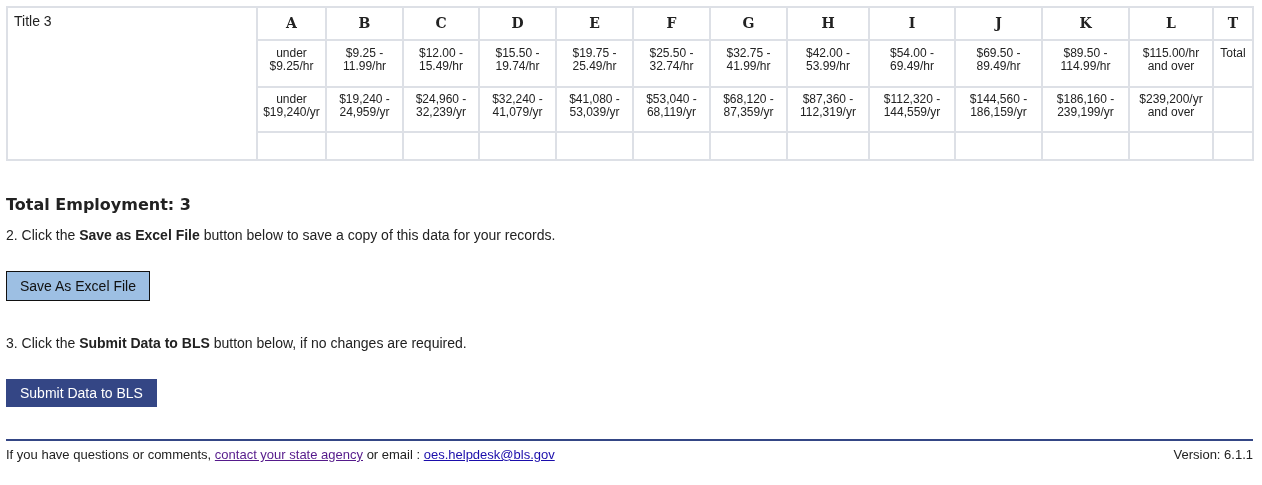 The width and height of the screenshot is (1262, 485). Describe the element at coordinates (489, 454) in the screenshot. I see `email-link: oes.helpdesk@bls.gov` at that location.